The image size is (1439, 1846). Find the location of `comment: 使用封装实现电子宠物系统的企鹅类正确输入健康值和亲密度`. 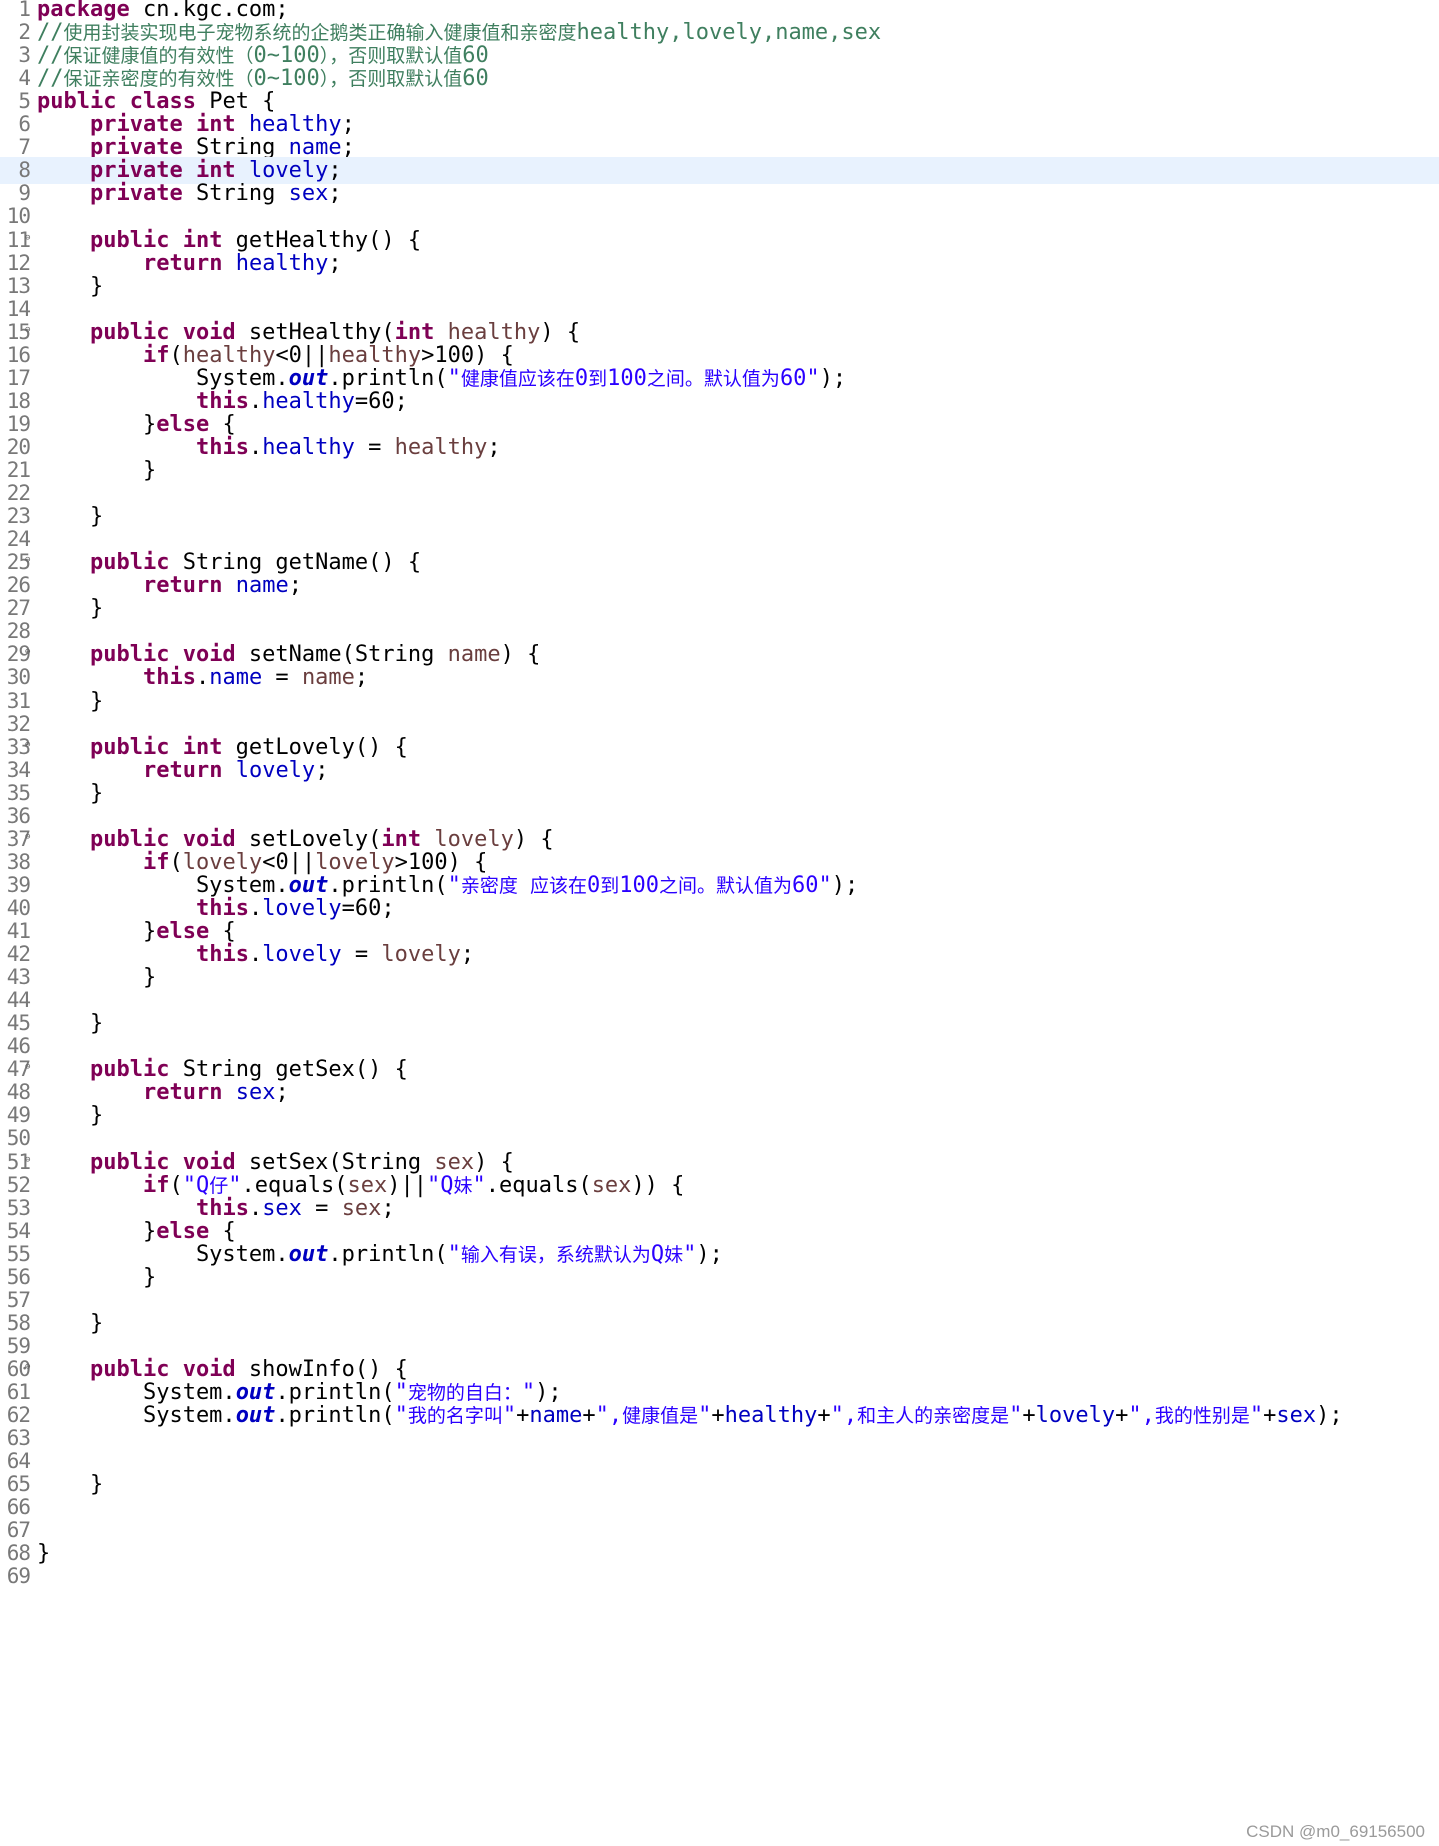

comment: 使用封装实现电子宠物系统的企鹅类正确输入健康值和亲密度 is located at coordinates (320, 33).